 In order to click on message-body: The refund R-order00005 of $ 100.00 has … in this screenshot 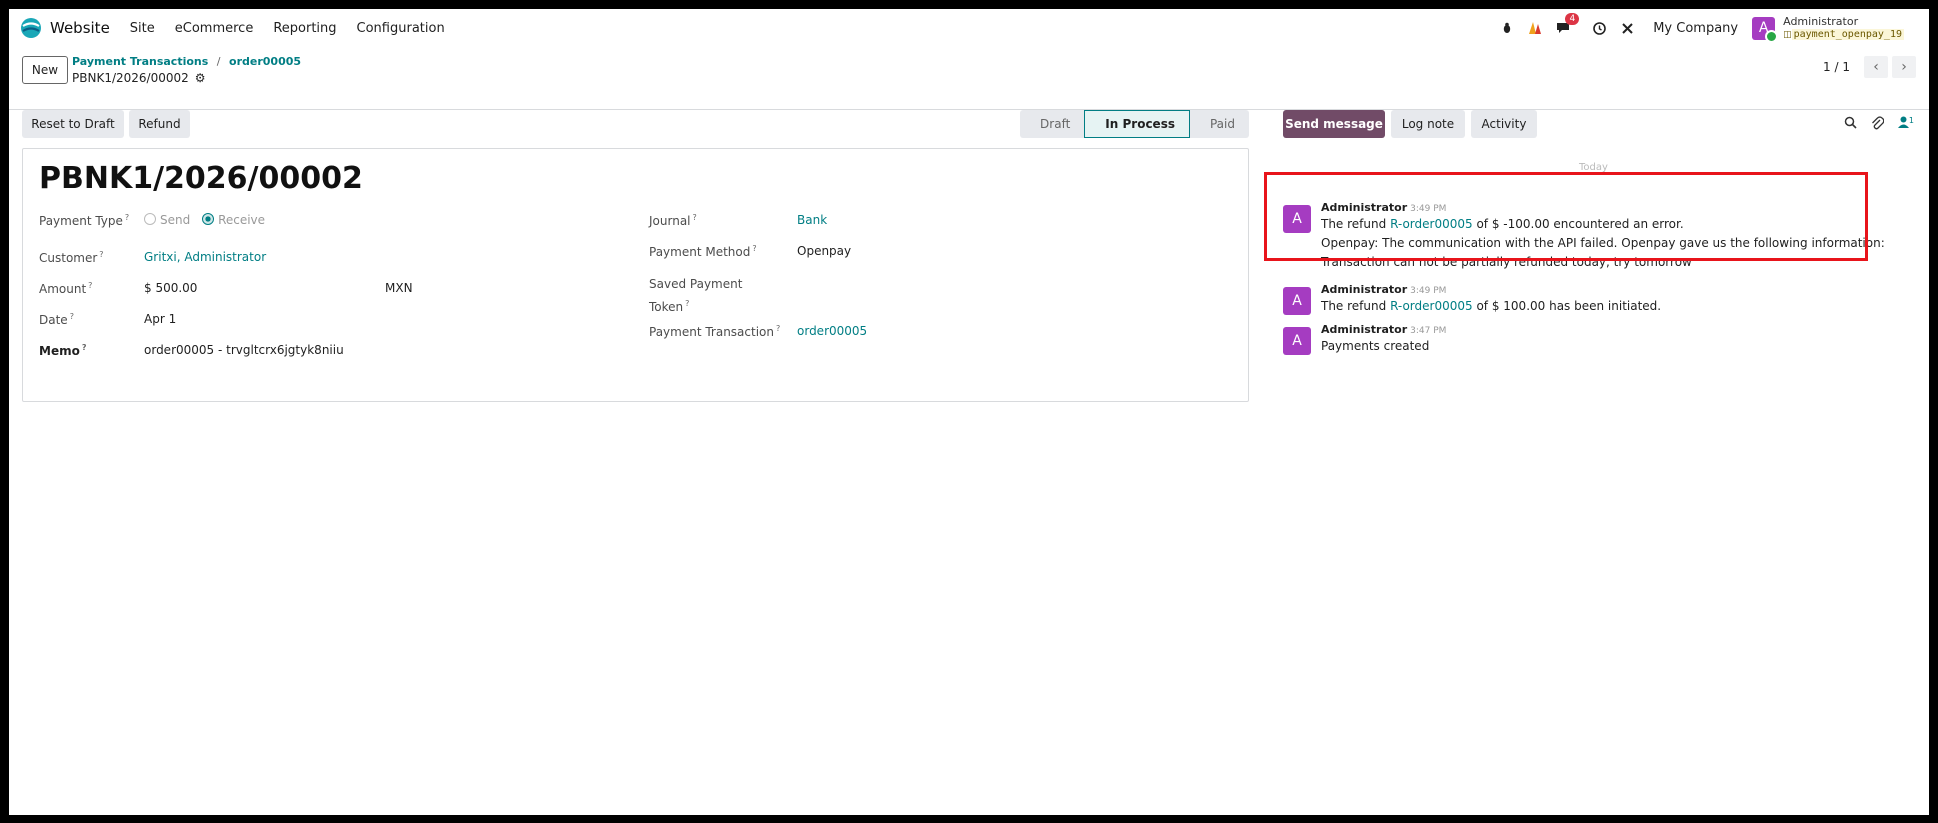, I will do `click(1491, 306)`.